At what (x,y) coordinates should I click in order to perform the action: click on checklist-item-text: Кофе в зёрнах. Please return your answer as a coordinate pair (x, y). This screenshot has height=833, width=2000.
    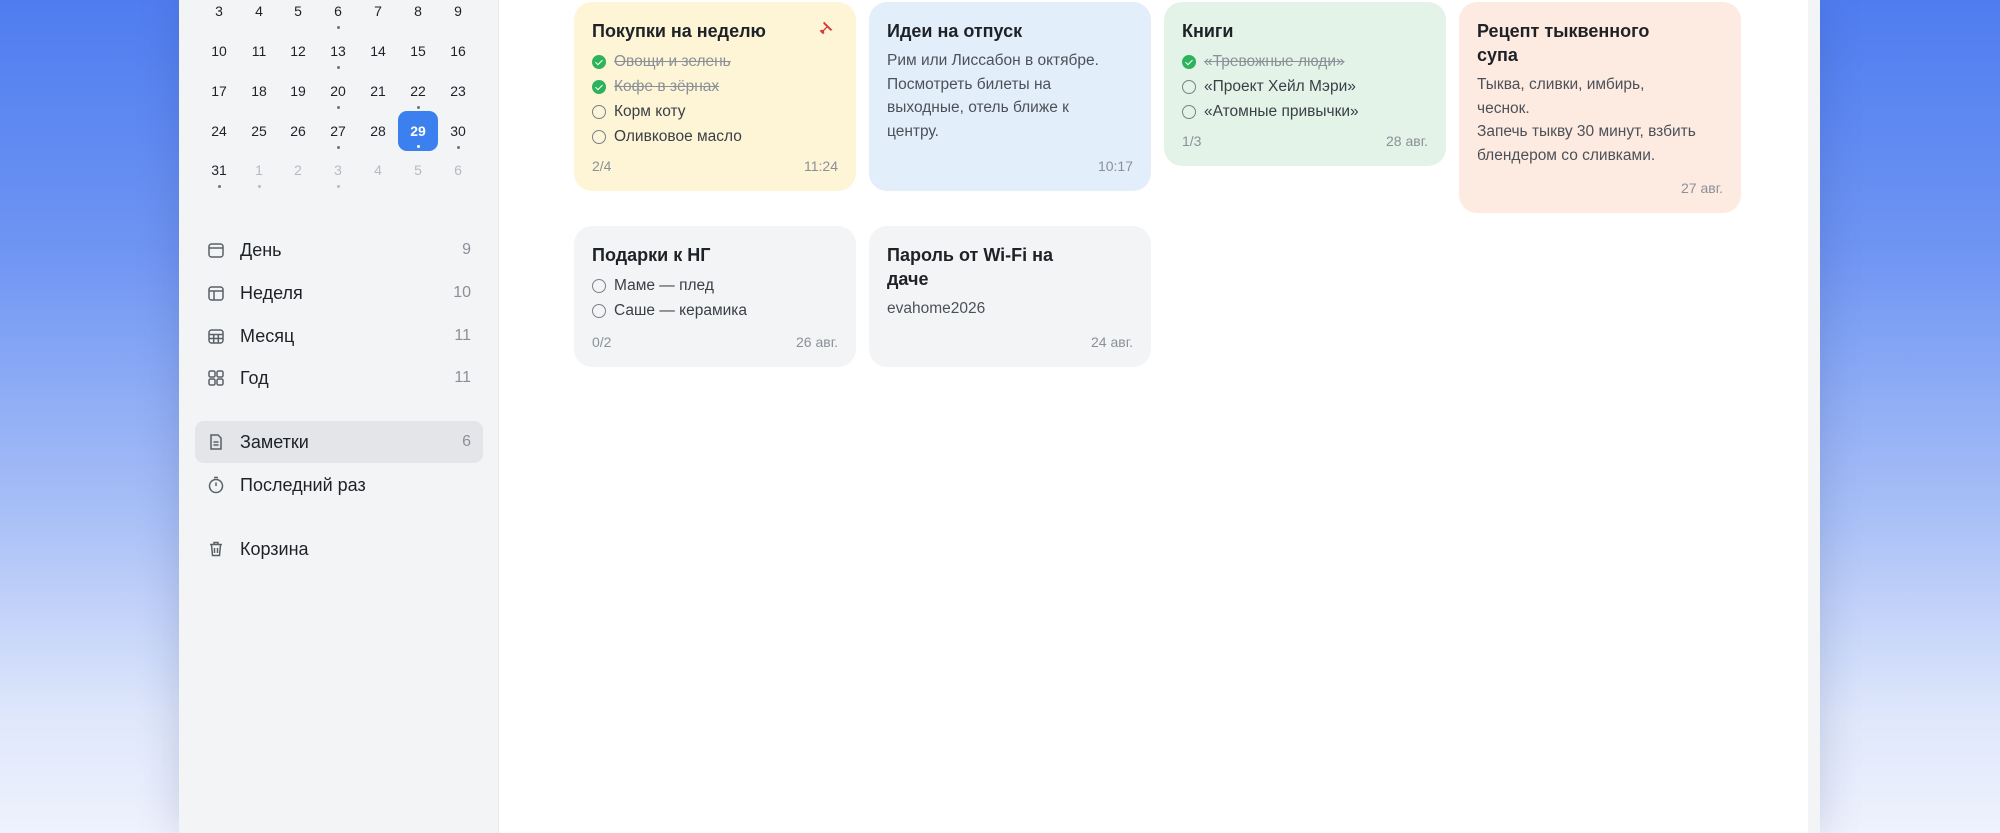
    Looking at the image, I should click on (667, 86).